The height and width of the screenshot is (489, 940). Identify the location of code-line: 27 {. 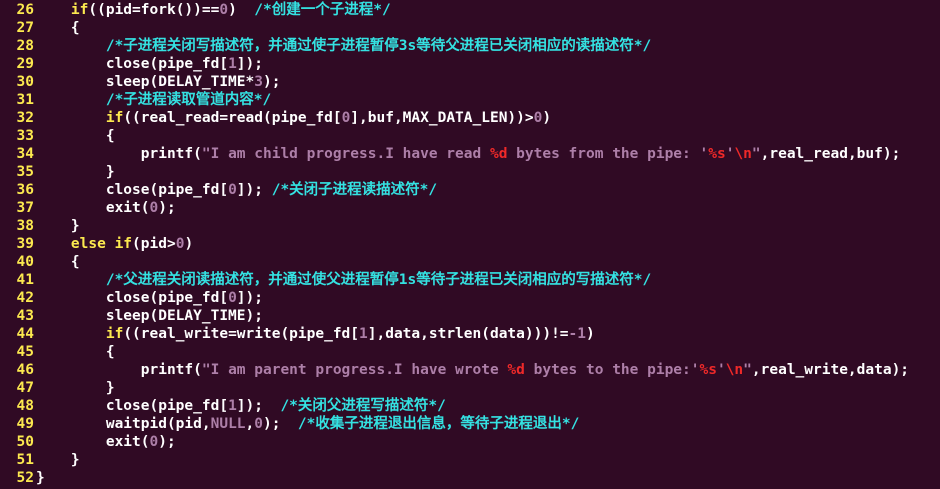
(470, 28).